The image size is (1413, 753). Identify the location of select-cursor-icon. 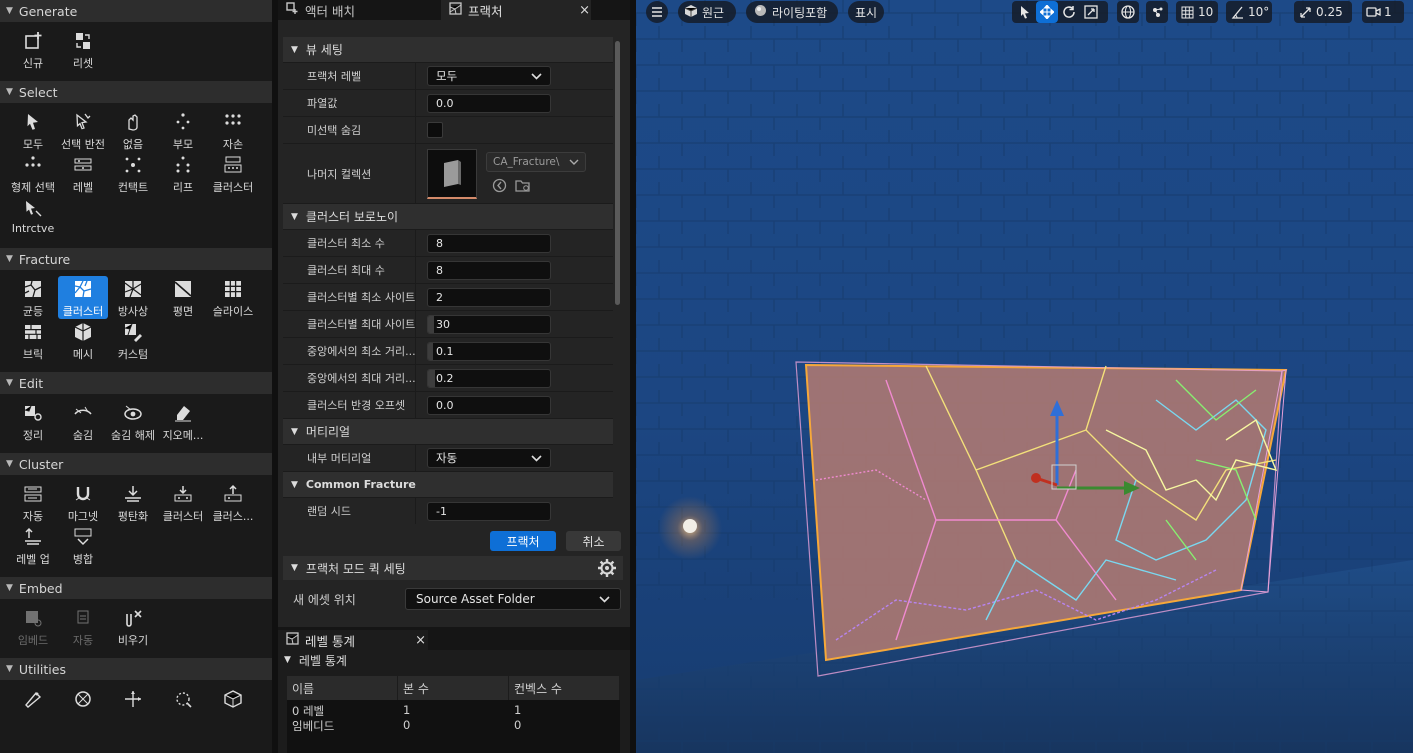
(1025, 12).